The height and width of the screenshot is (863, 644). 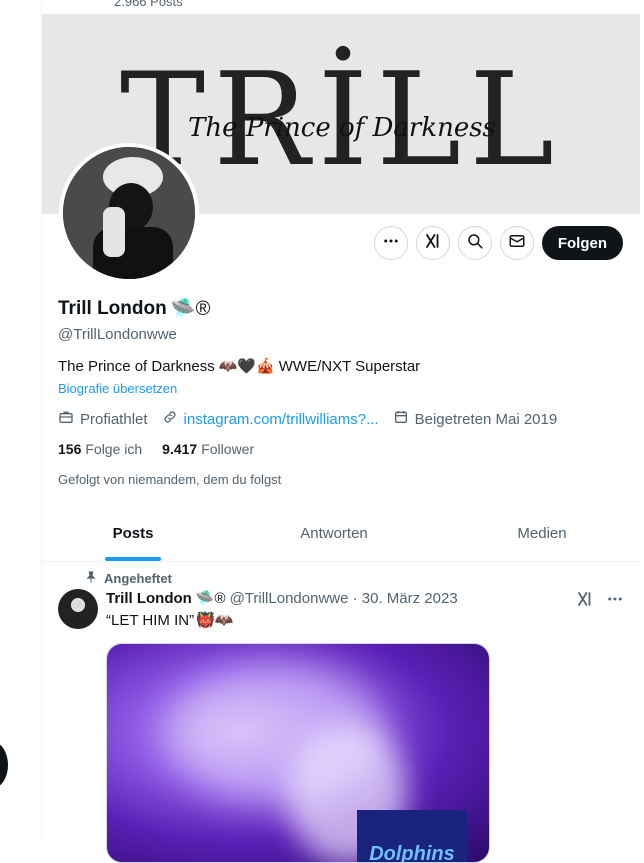 I want to click on profile-tabs: Posts Antworten Medien, so click(x=341, y=534).